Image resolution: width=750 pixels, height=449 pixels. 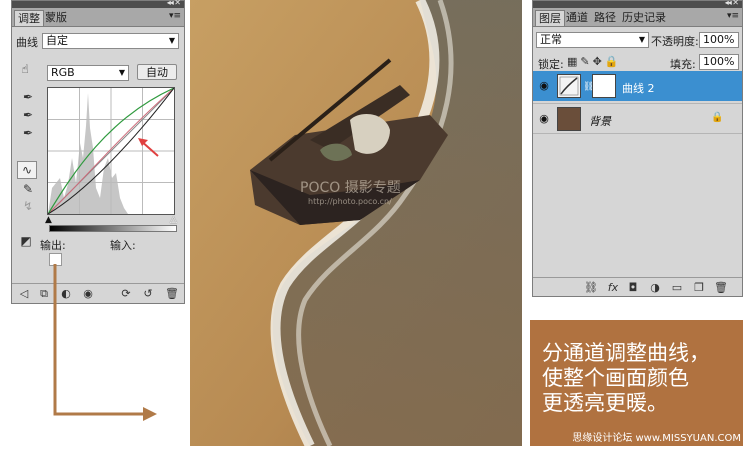 I want to click on background-thumbnail, so click(x=569, y=119).